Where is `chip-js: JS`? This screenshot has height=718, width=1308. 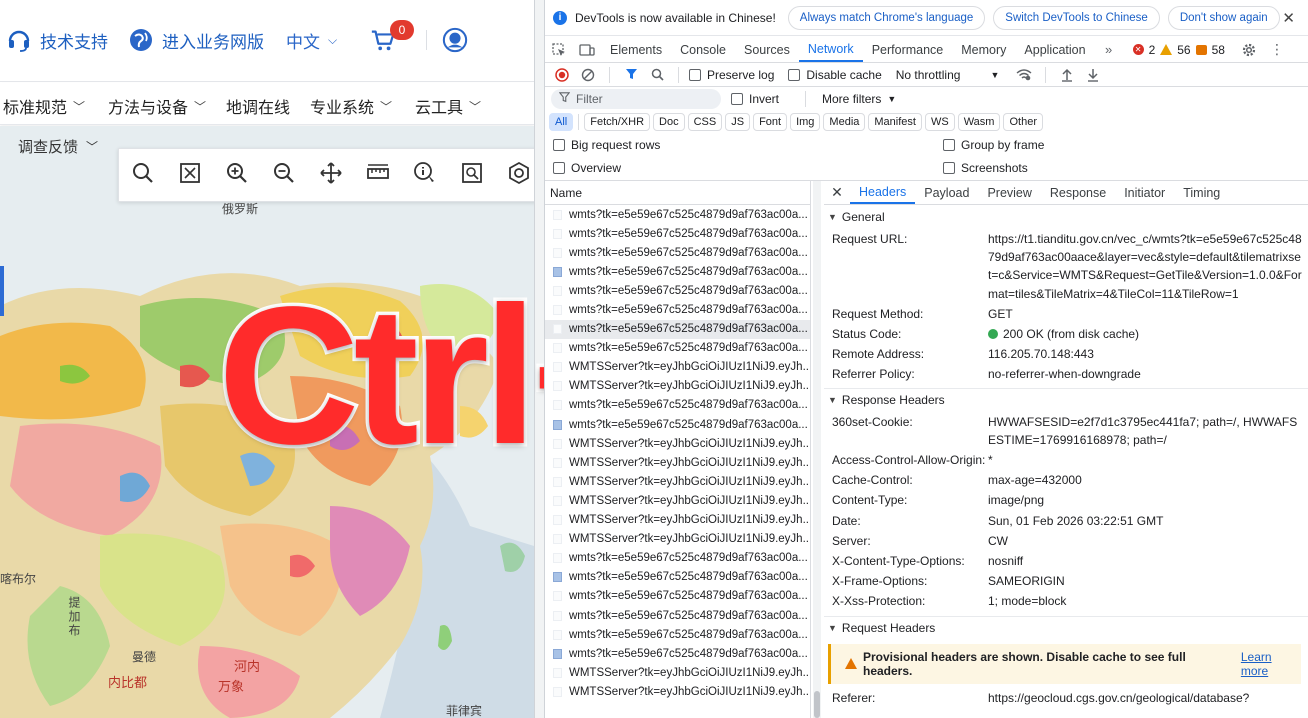
chip-js: JS is located at coordinates (738, 122).